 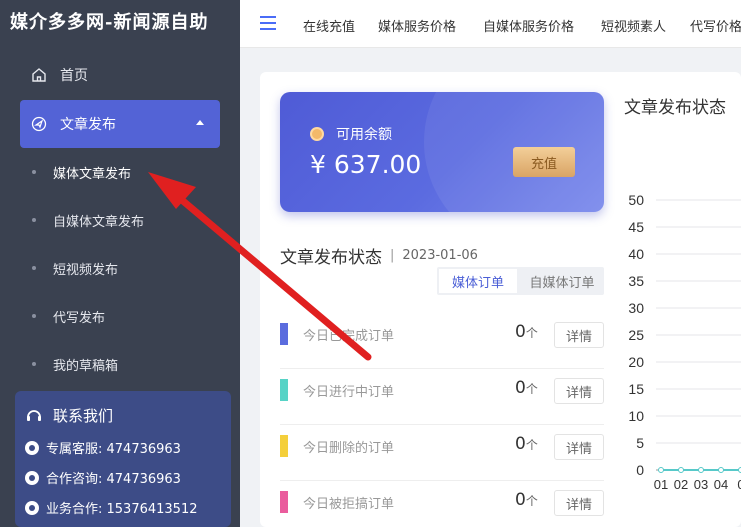 What do you see at coordinates (113, 479) in the screenshot?
I see `contact-text: 合作咨询: 474736963` at bounding box center [113, 479].